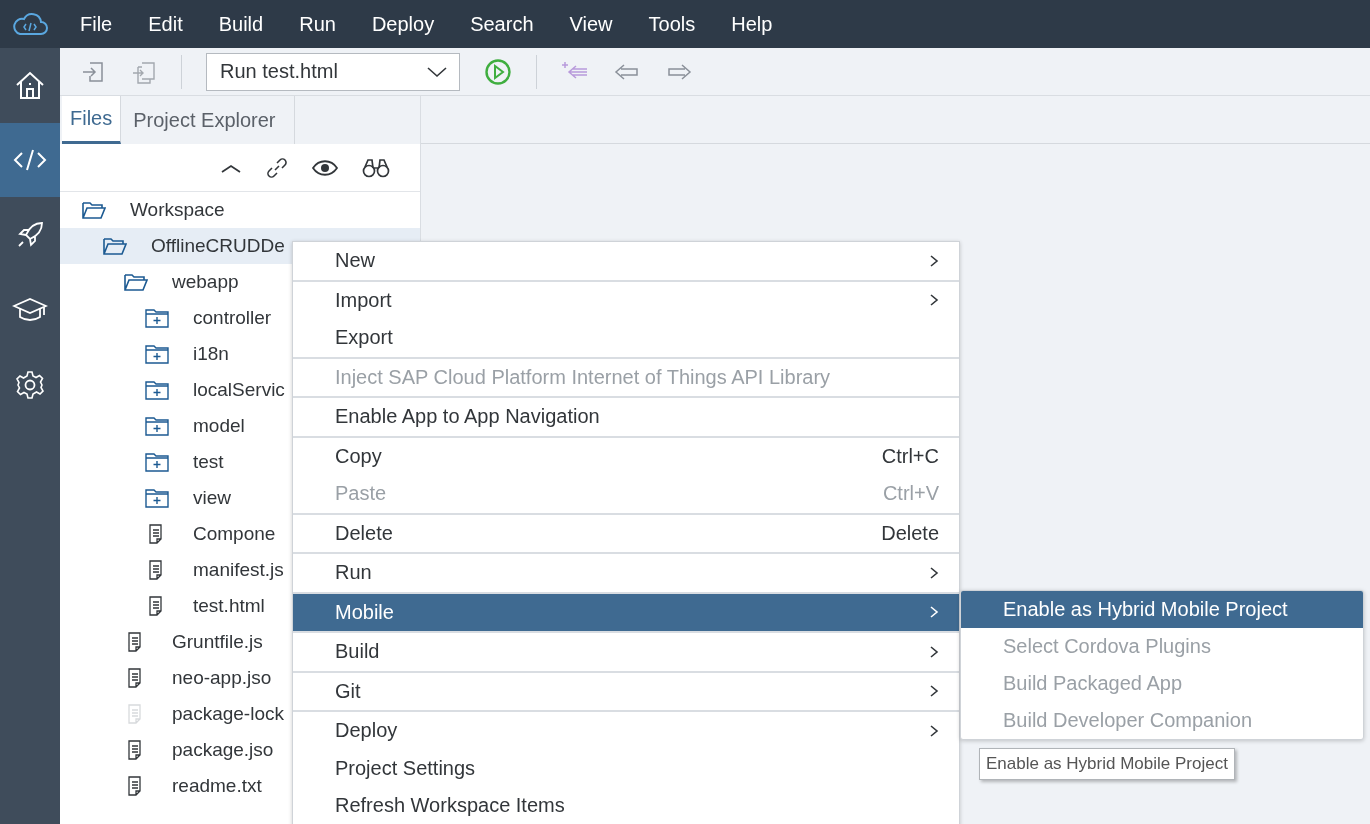  Describe the element at coordinates (358, 652) in the screenshot. I see `menu-item-label: Build` at that location.